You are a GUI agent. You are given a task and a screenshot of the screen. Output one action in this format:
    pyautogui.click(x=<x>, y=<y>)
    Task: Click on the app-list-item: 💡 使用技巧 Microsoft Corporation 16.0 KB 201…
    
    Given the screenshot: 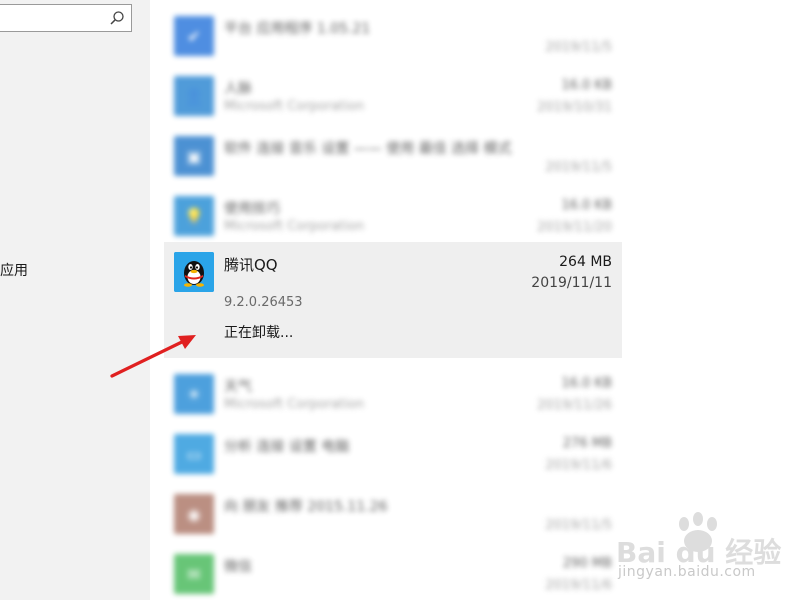 What is the action you would take?
    pyautogui.click(x=393, y=214)
    